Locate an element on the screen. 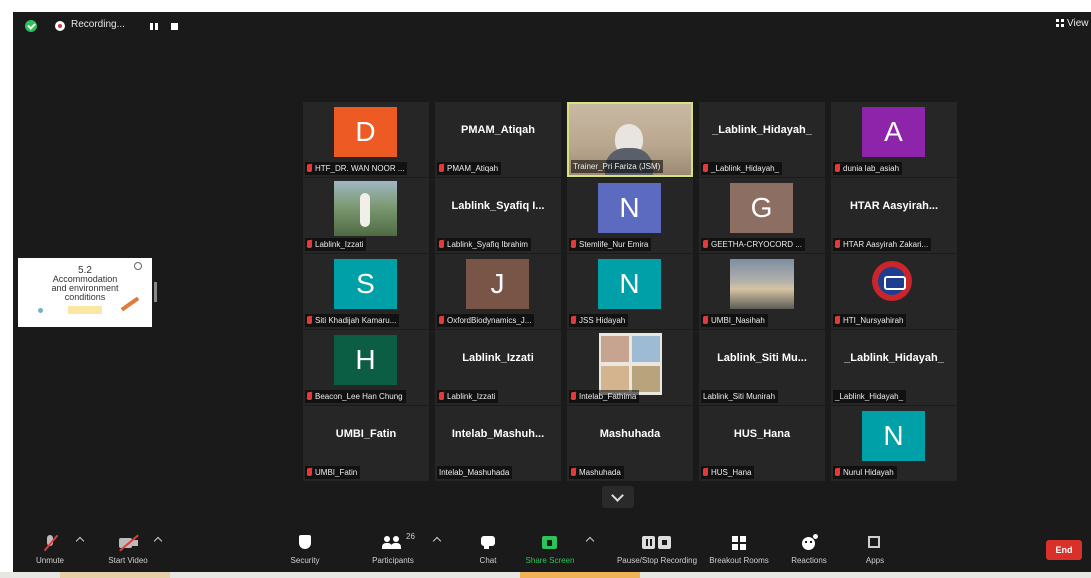 This screenshot has height=578, width=1091. participant-tile: UMBI_Nasihah is located at coordinates (762, 291).